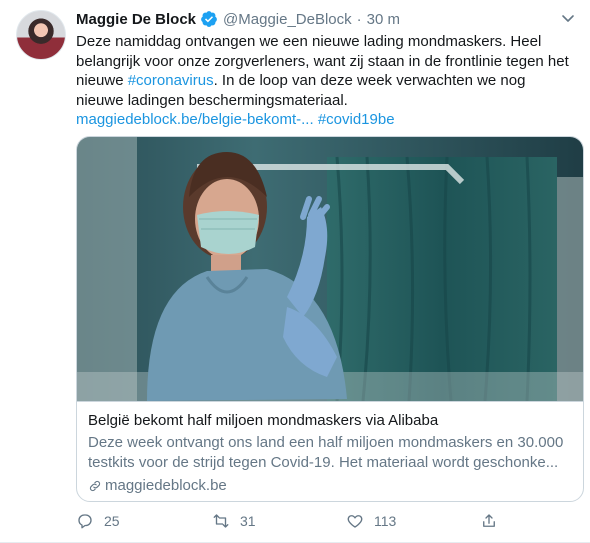 Image resolution: width=590 pixels, height=543 pixels. Describe the element at coordinates (371, 521) in the screenshot. I see `like-button: 113` at that location.